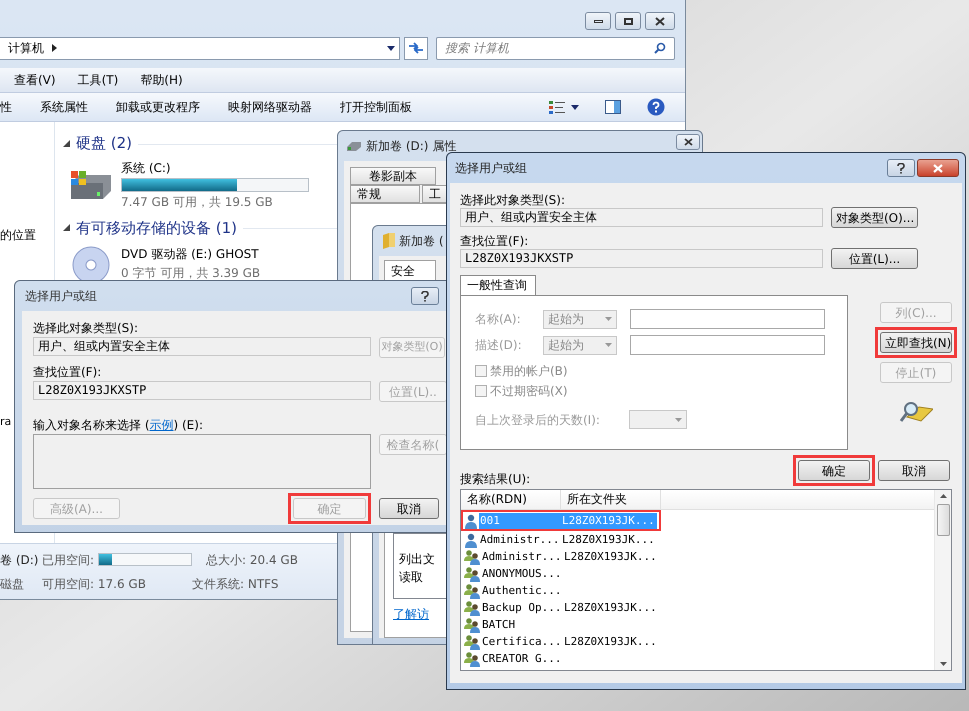  Describe the element at coordinates (727, 319) in the screenshot. I see `name-input` at that location.